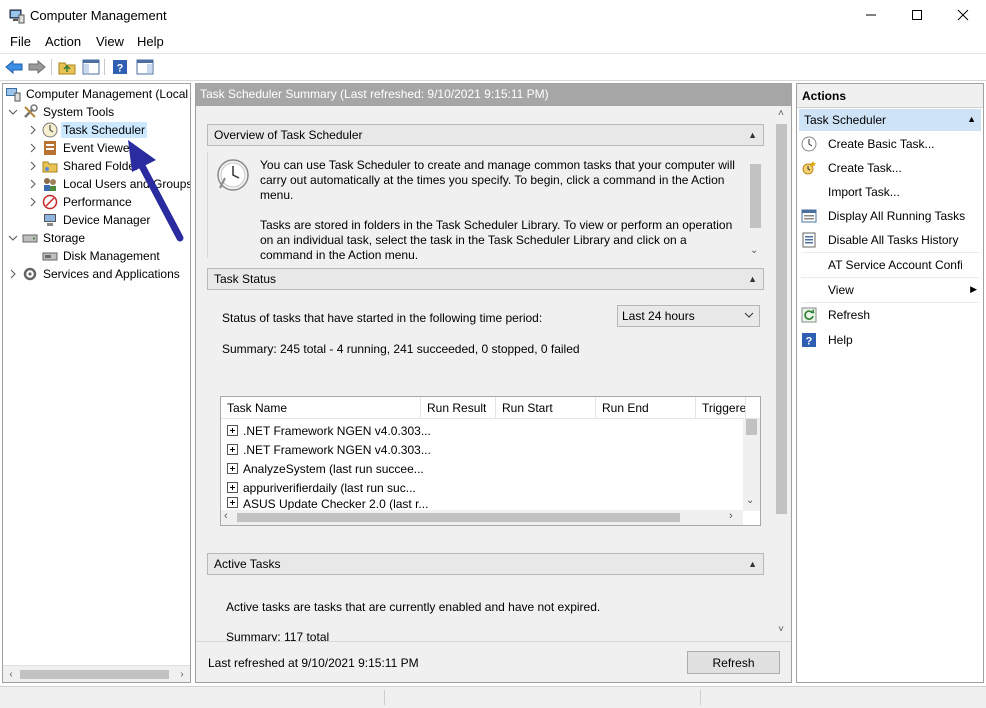 Image resolution: width=986 pixels, height=708 pixels. I want to click on tree-horizontal-scrollbar: ‹ ›, so click(96, 673).